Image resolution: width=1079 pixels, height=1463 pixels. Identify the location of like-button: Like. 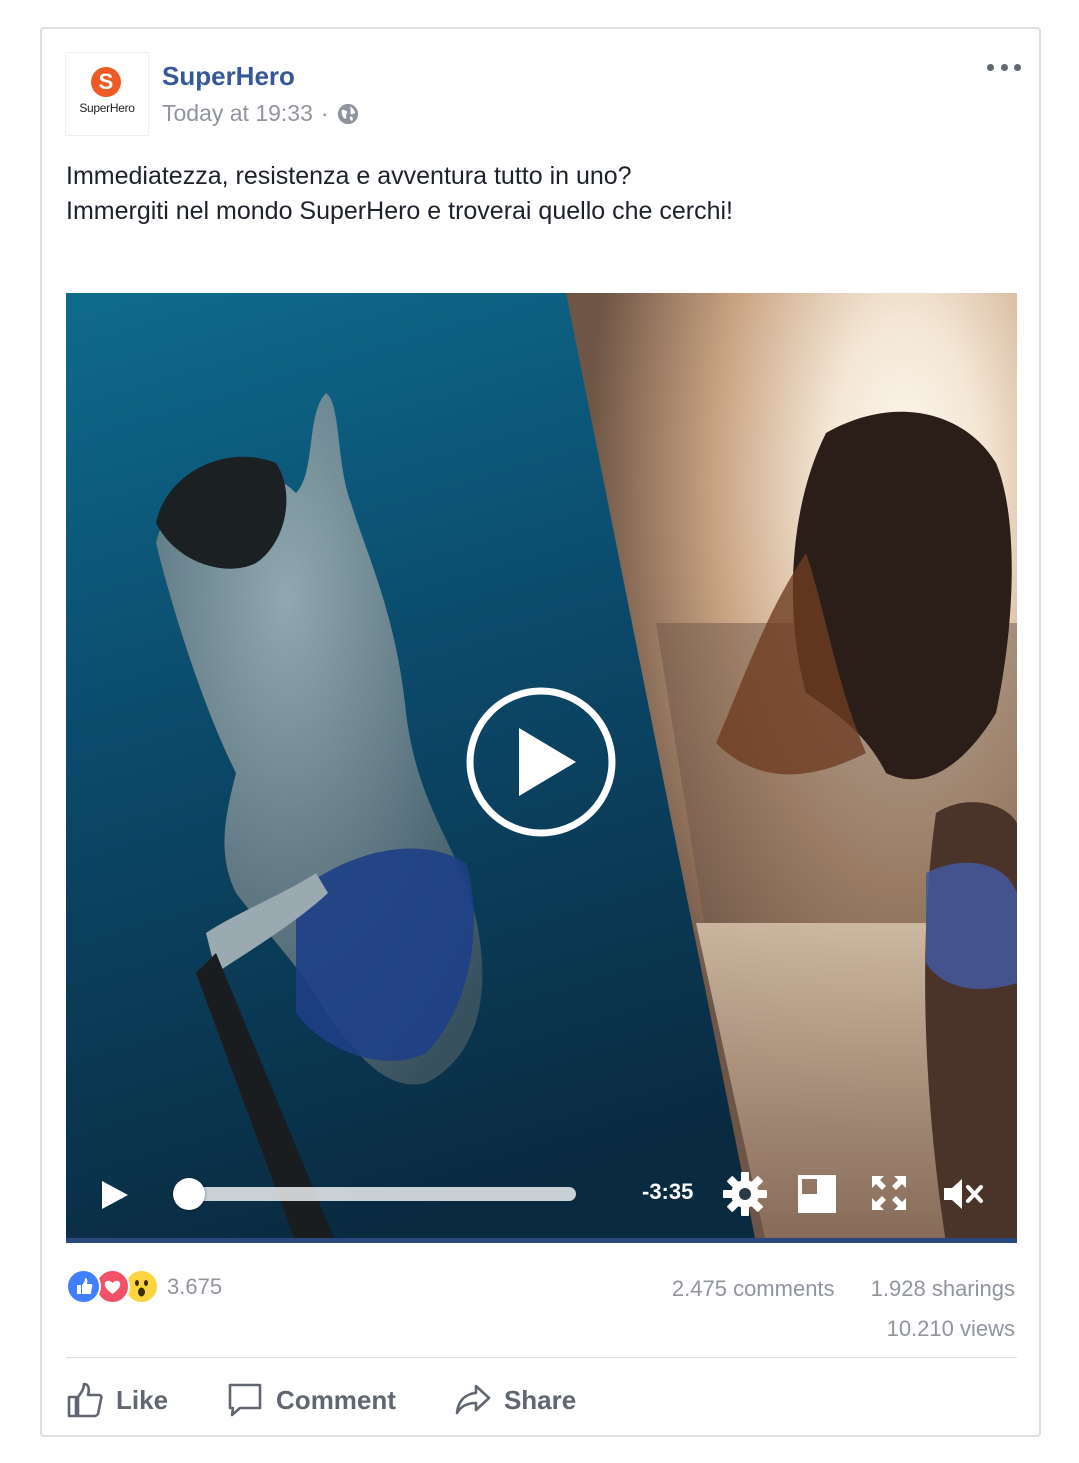
(117, 1400).